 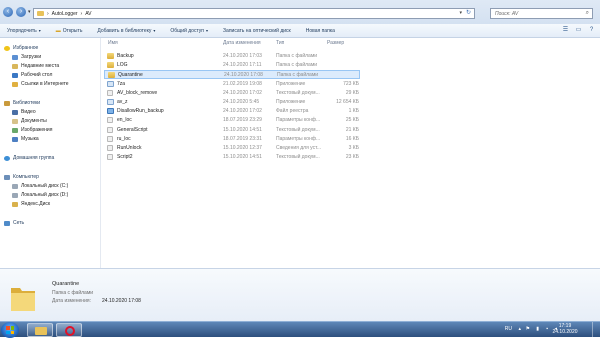 I want to click on share-button: Общий доступ ▾, so click(x=189, y=31).